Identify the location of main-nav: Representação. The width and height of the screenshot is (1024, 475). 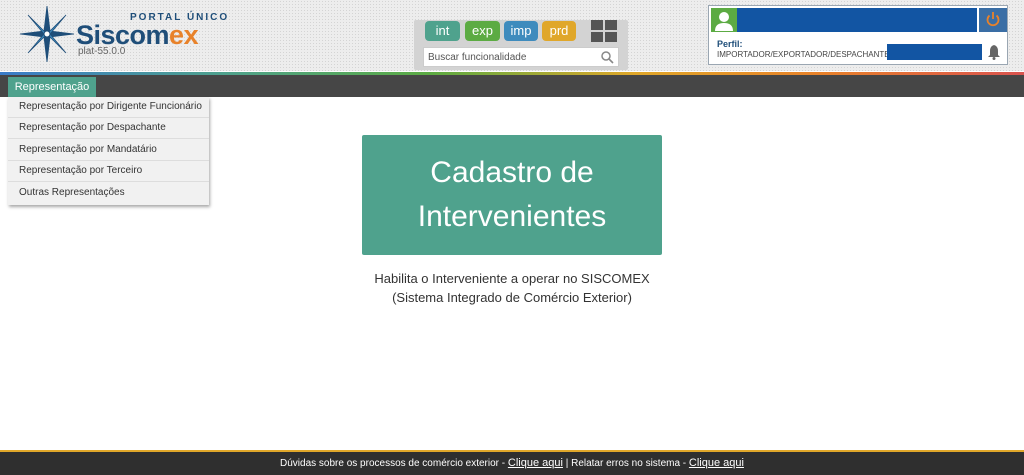
(512, 86).